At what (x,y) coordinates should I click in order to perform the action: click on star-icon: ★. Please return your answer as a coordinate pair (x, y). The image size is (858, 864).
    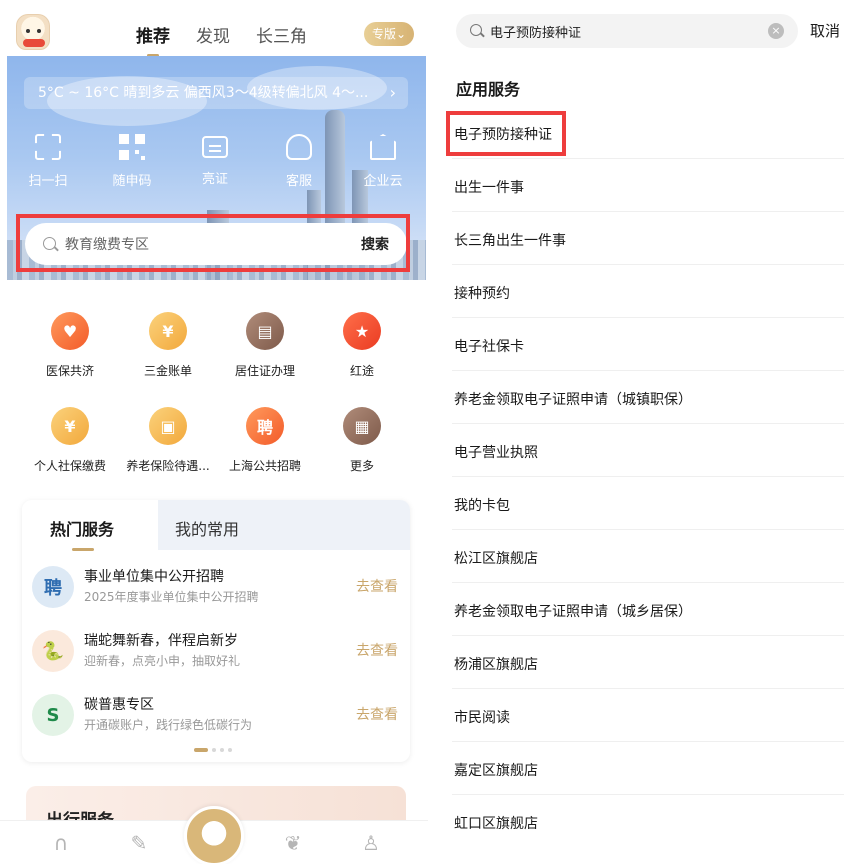
    Looking at the image, I should click on (362, 331).